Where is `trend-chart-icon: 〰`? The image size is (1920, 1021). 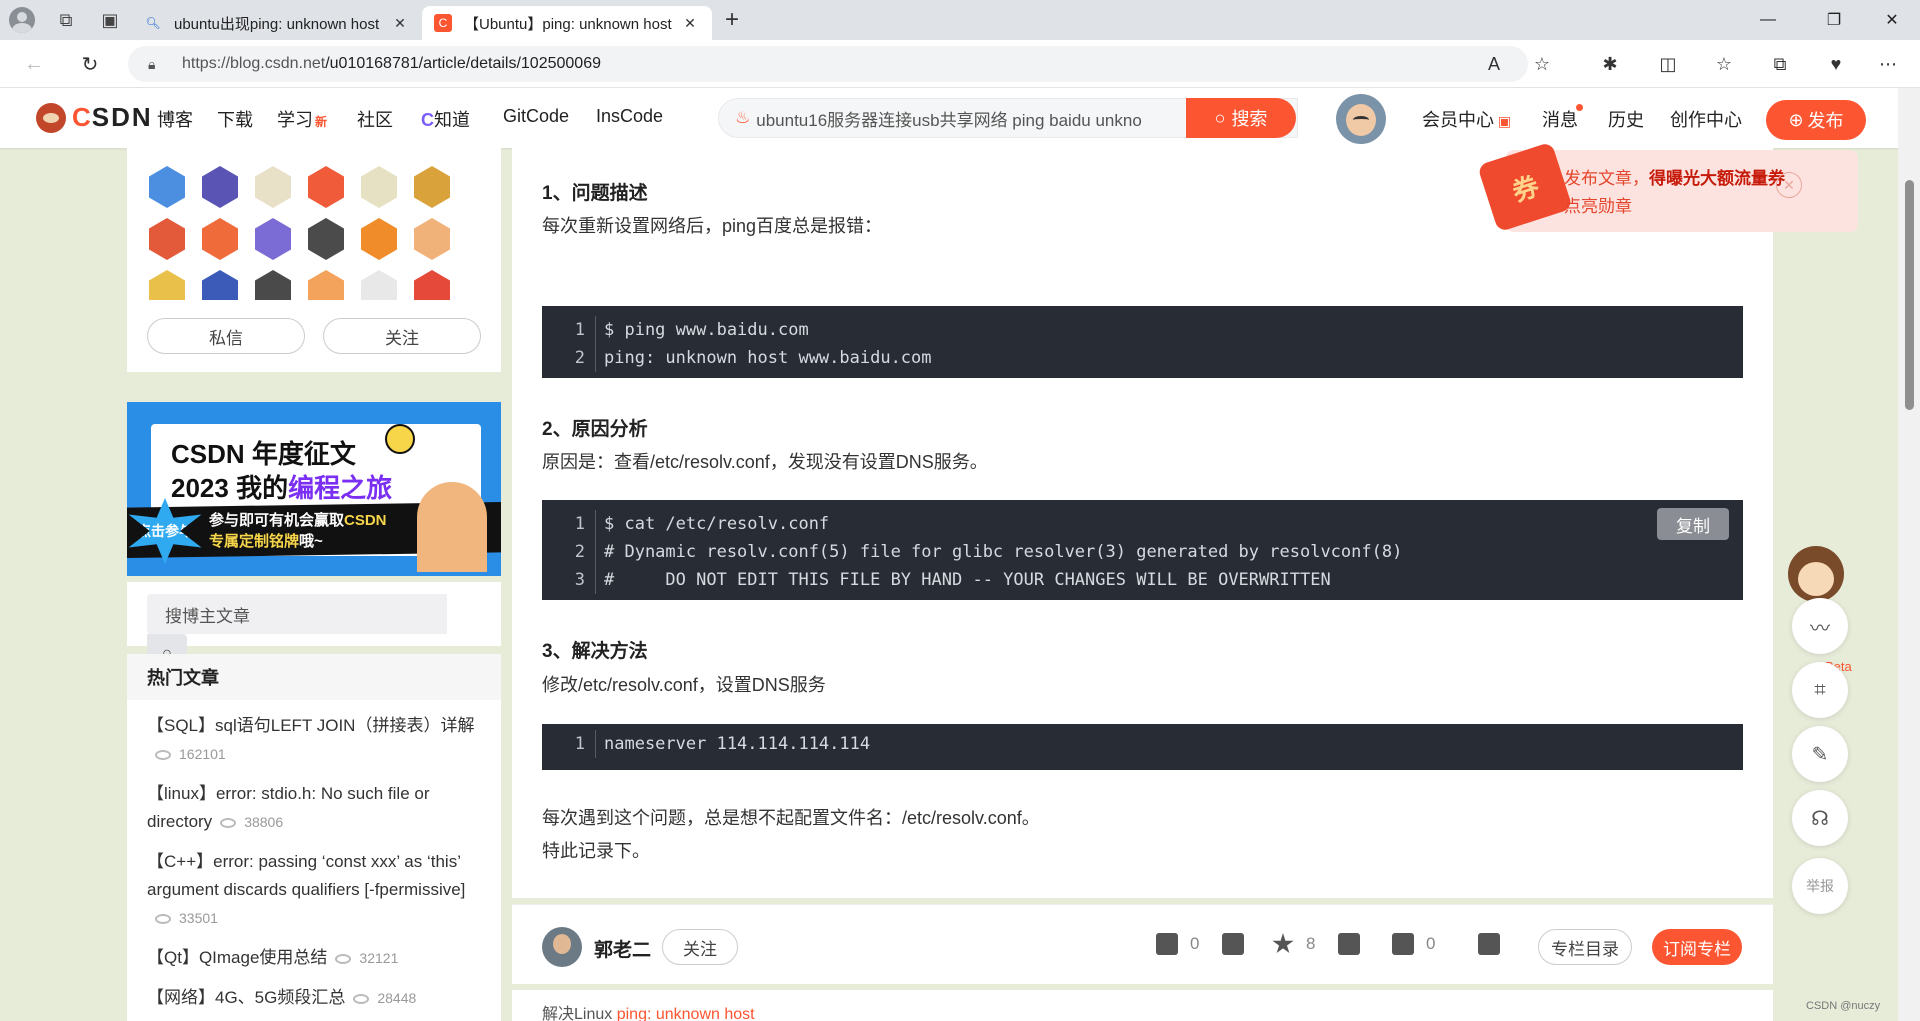 trend-chart-icon: 〰 is located at coordinates (1820, 626).